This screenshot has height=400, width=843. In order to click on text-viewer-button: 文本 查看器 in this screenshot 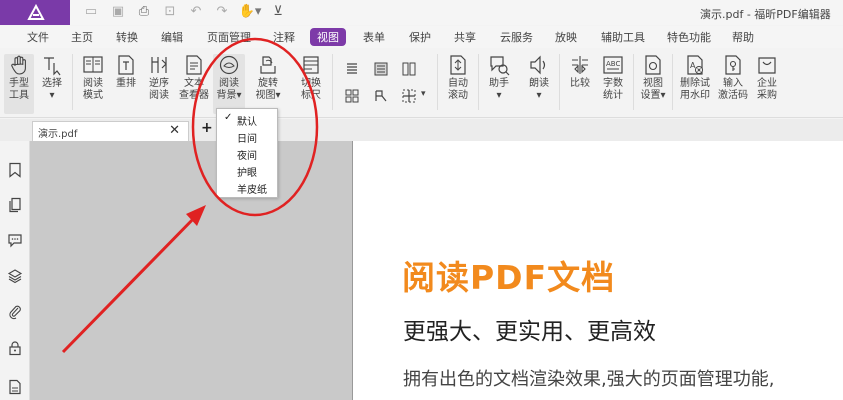, I will do `click(194, 78)`.